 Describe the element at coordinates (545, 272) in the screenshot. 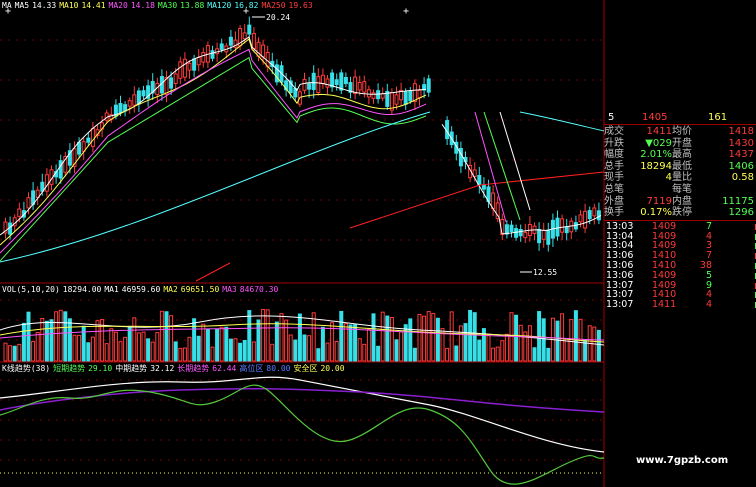

I see `price-low-label: 12.55` at that location.